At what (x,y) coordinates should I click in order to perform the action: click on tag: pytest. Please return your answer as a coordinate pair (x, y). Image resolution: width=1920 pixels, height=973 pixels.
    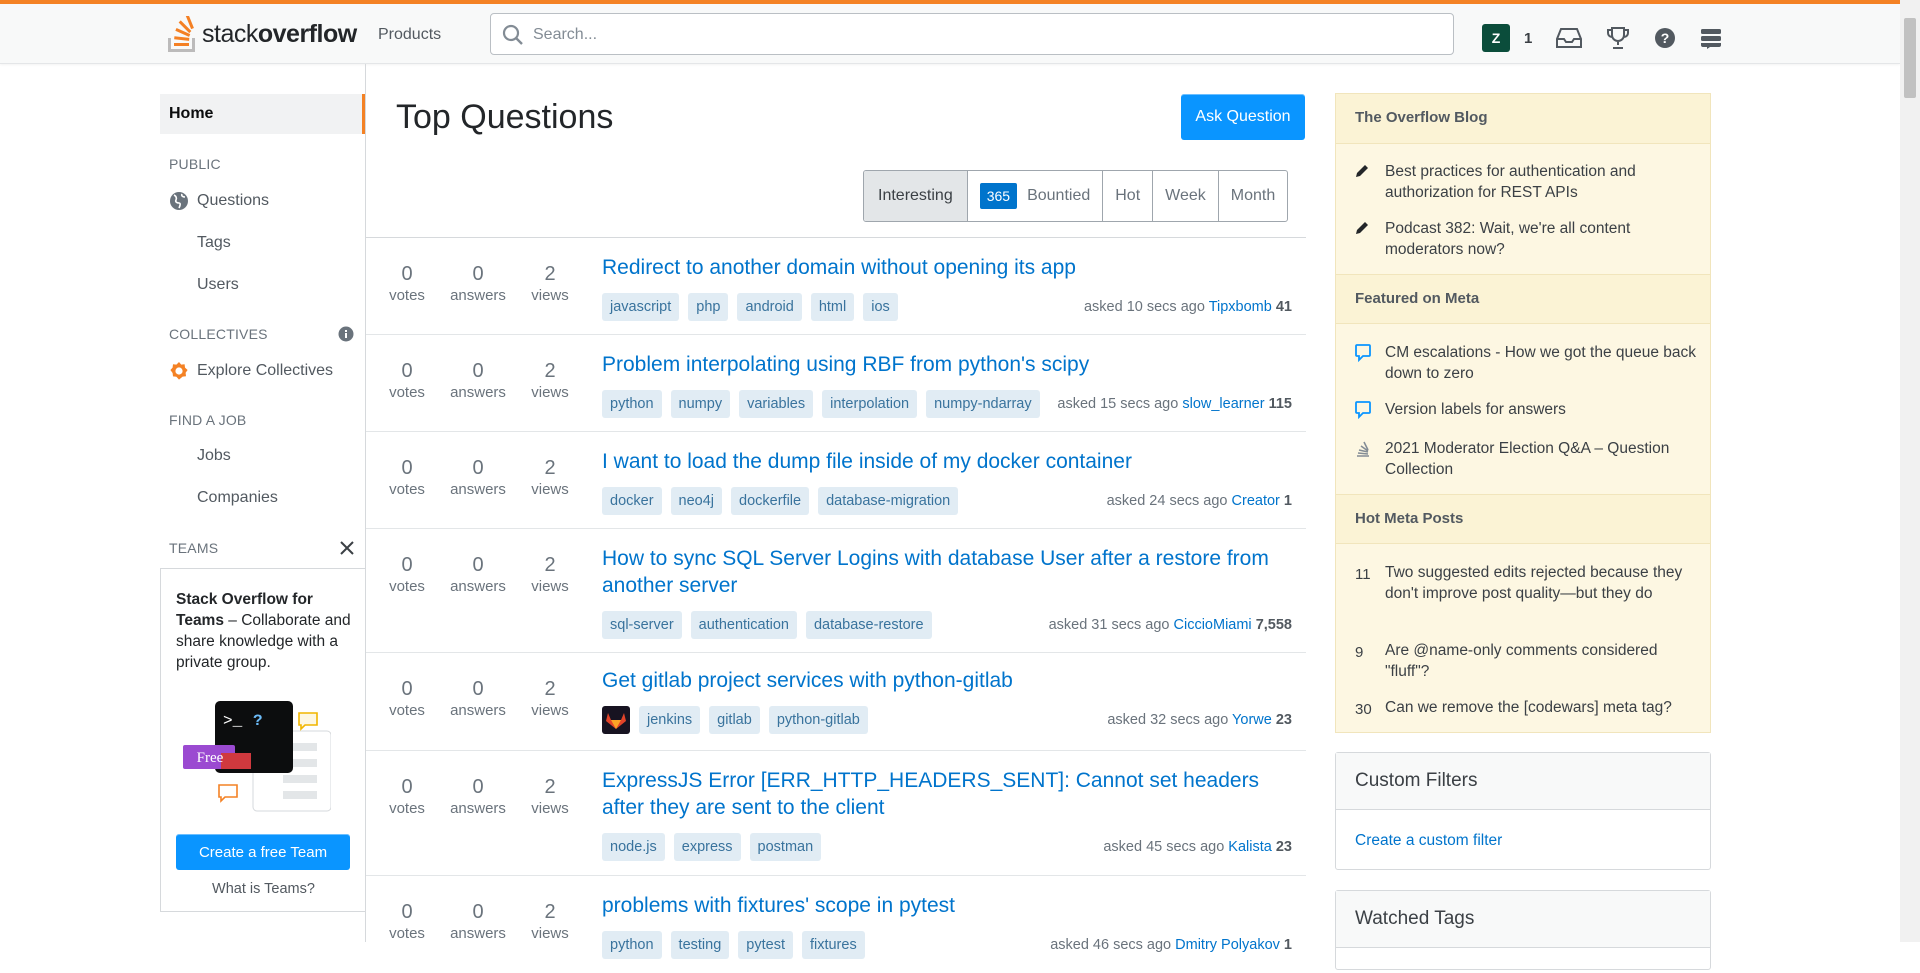
    Looking at the image, I should click on (765, 945).